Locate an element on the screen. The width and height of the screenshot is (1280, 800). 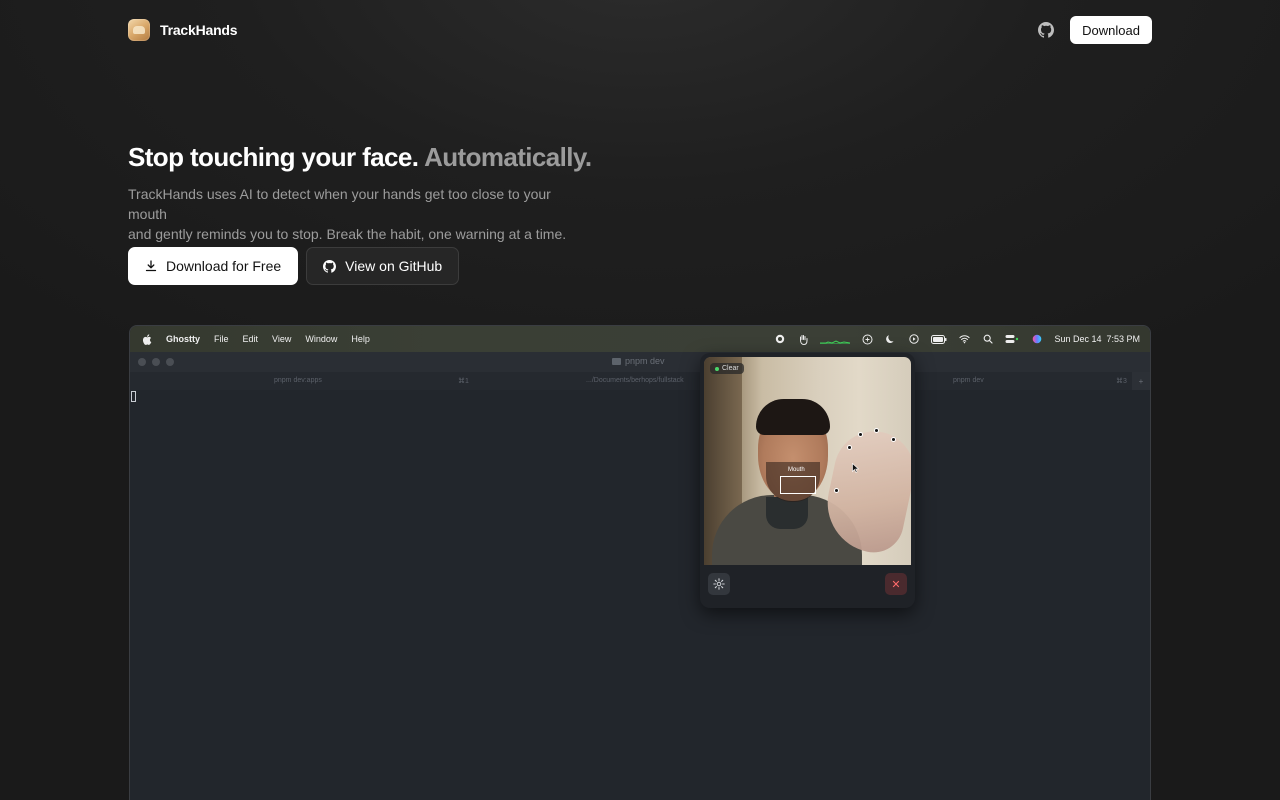
hero-cta-group: Download for Free View on GitHub is located at coordinates (294, 266).